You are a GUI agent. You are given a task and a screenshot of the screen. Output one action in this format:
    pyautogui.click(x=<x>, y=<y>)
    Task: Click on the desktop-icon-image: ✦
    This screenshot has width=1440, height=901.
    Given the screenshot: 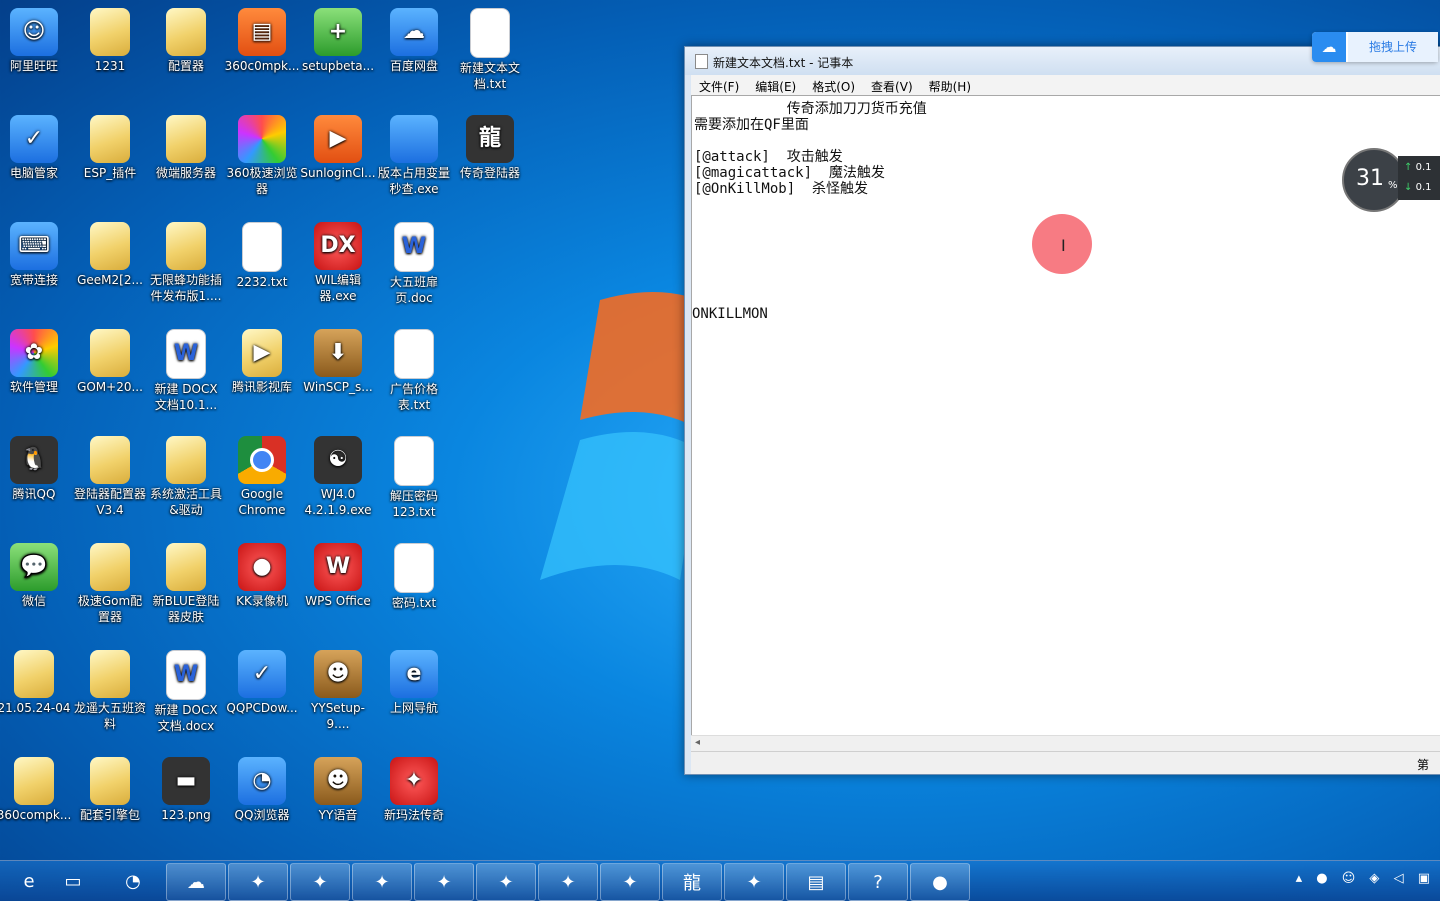 What is the action you would take?
    pyautogui.click(x=414, y=781)
    